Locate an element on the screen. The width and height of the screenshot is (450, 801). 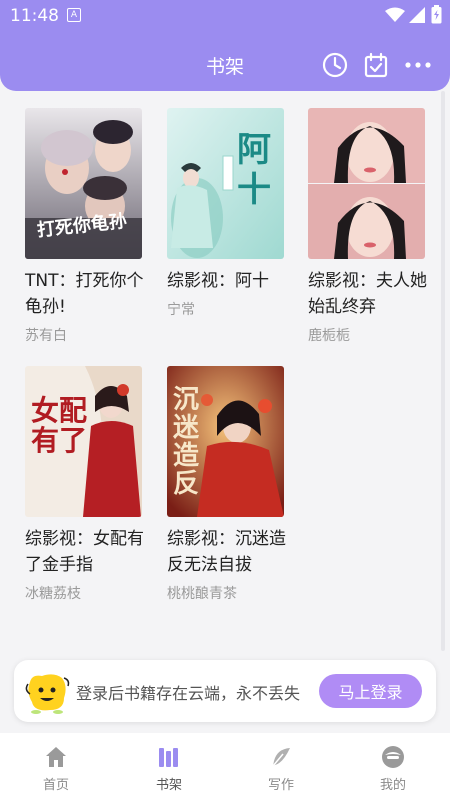
book-cover: 沉迷造反 is located at coordinates (225, 441).